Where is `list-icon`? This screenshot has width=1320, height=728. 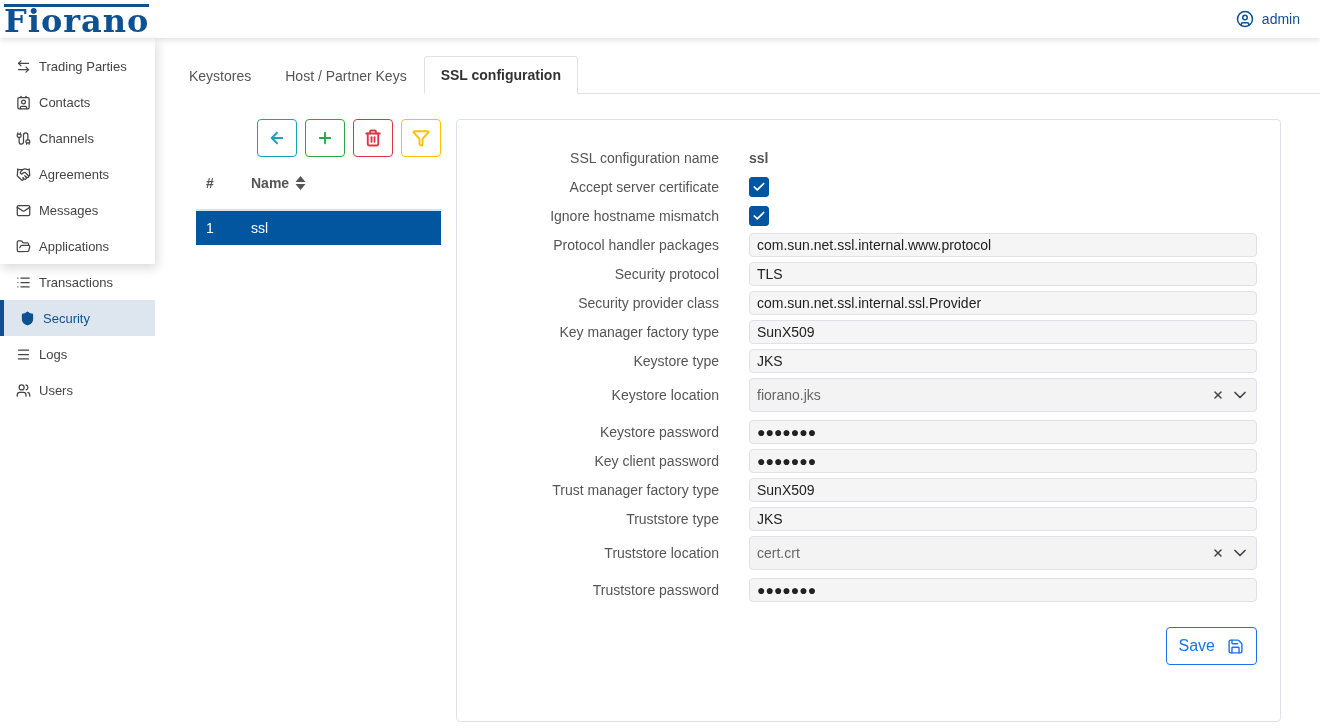 list-icon is located at coordinates (23, 282).